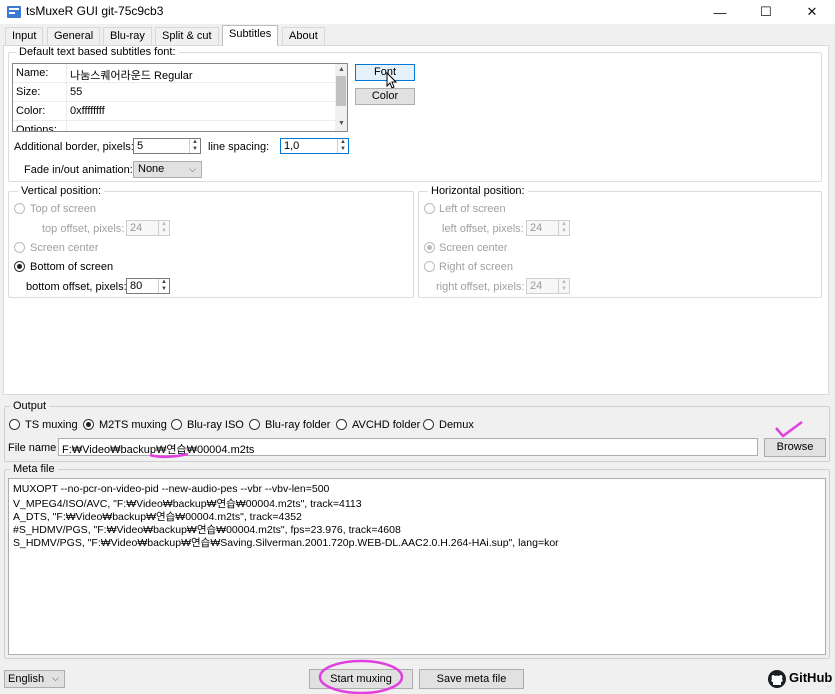 The height and width of the screenshot is (694, 835). What do you see at coordinates (536, 286) in the screenshot?
I see `right-offset-value: 24` at bounding box center [536, 286].